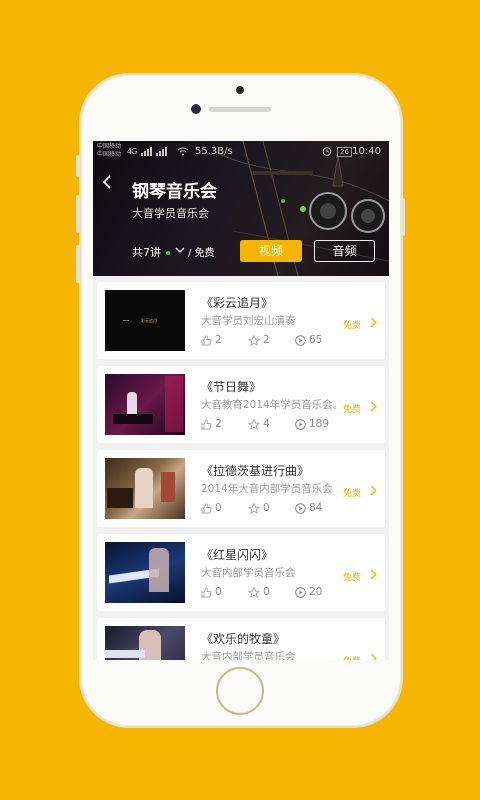 This screenshot has height=800, width=480. What do you see at coordinates (174, 192) in the screenshot?
I see `page-title: 钢琴音乐会` at bounding box center [174, 192].